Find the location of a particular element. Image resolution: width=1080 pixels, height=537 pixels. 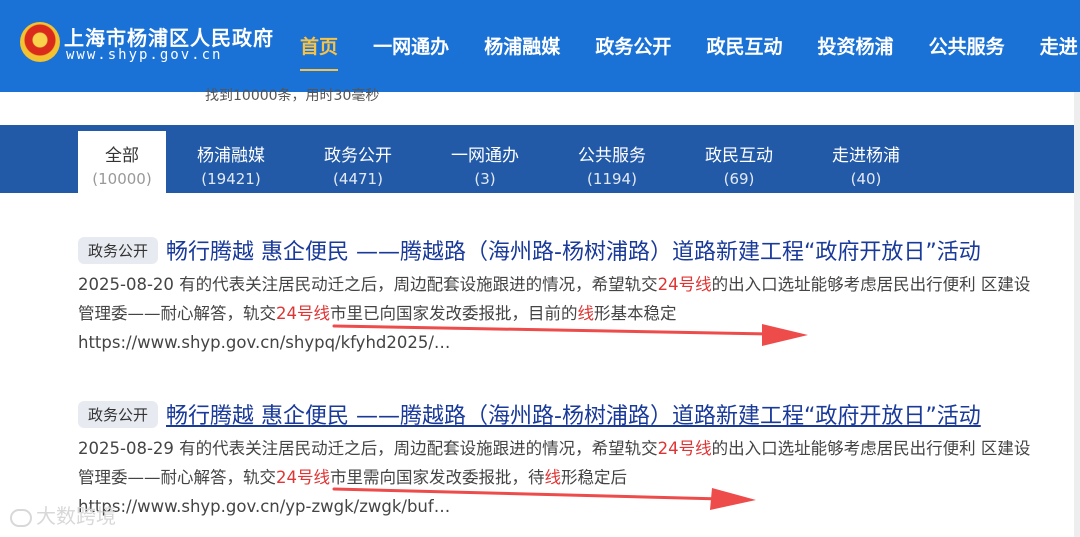

tab-label: 杨浦融媒 is located at coordinates (231, 156).